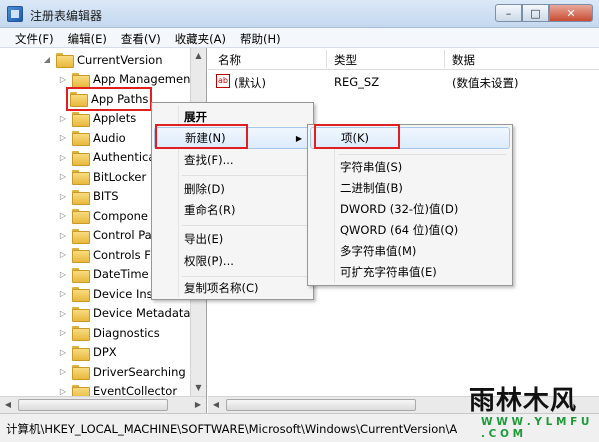 The height and width of the screenshot is (442, 599). Describe the element at coordinates (97, 119) in the screenshot. I see `tree-item: ▷ Applets` at that location.